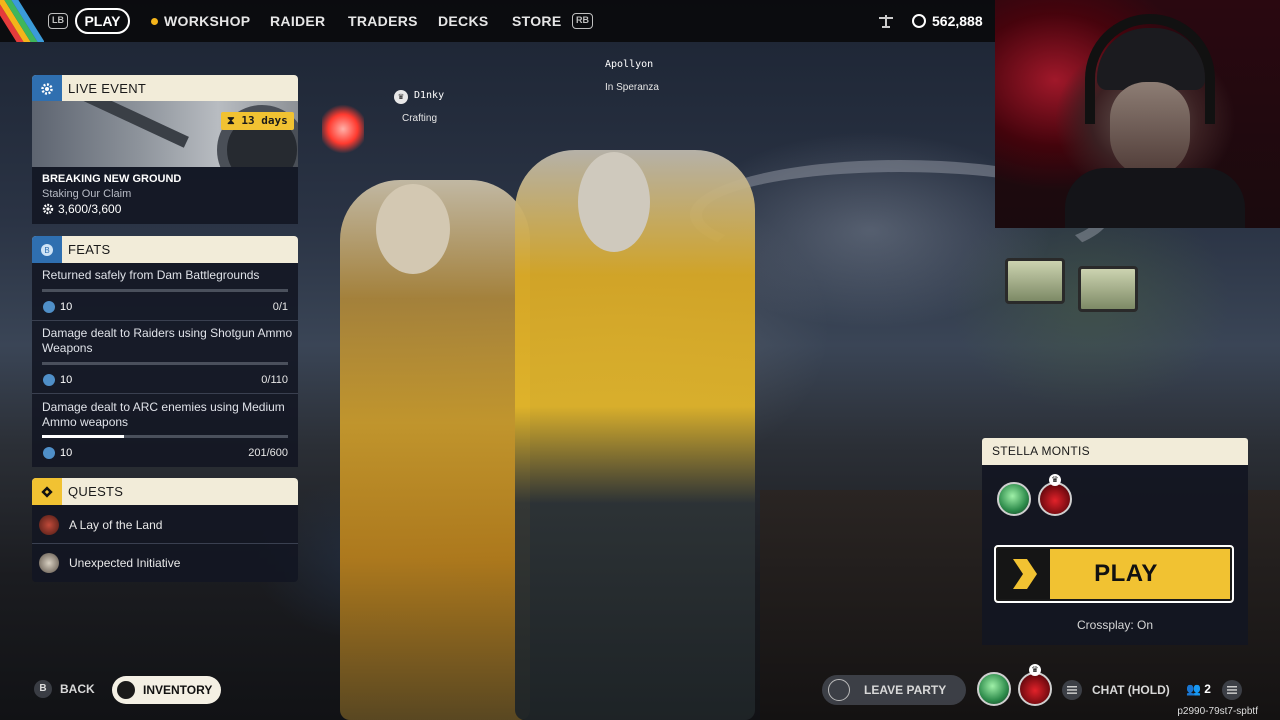 The image size is (1280, 720). I want to click on leave-party-label: LEAVE PARTY, so click(905, 690).